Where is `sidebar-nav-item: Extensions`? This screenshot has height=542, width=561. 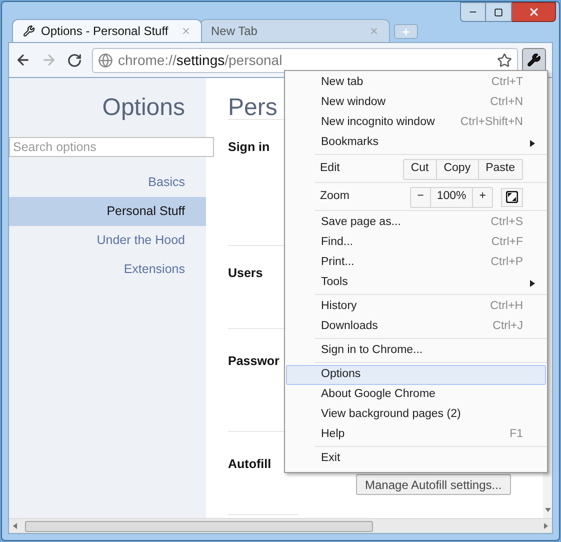
sidebar-nav-item: Extensions is located at coordinates (107, 269).